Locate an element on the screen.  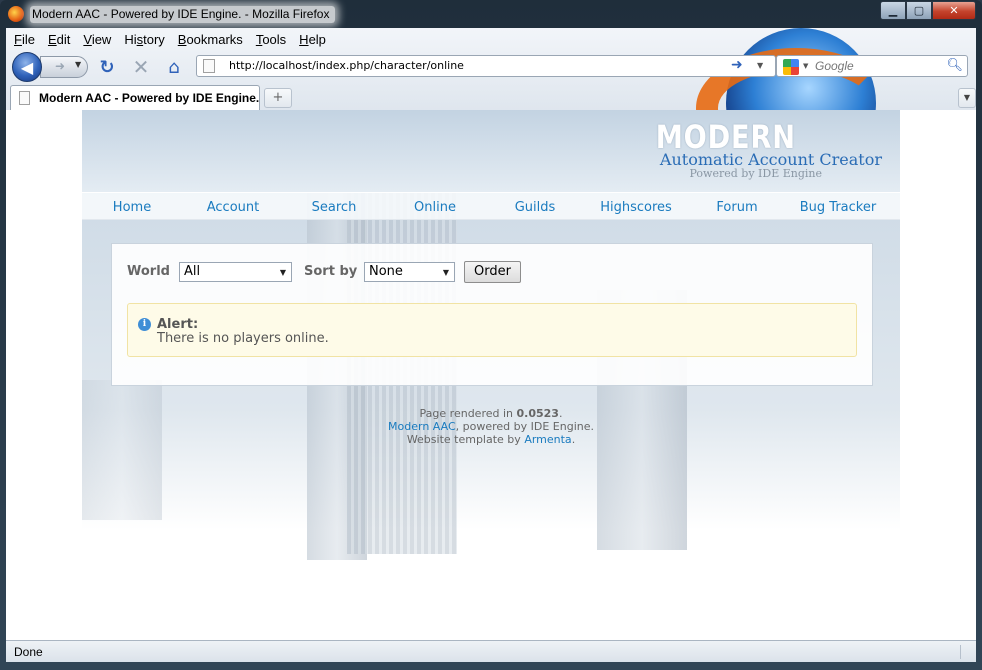
status-text: Done is located at coordinates (28, 652).